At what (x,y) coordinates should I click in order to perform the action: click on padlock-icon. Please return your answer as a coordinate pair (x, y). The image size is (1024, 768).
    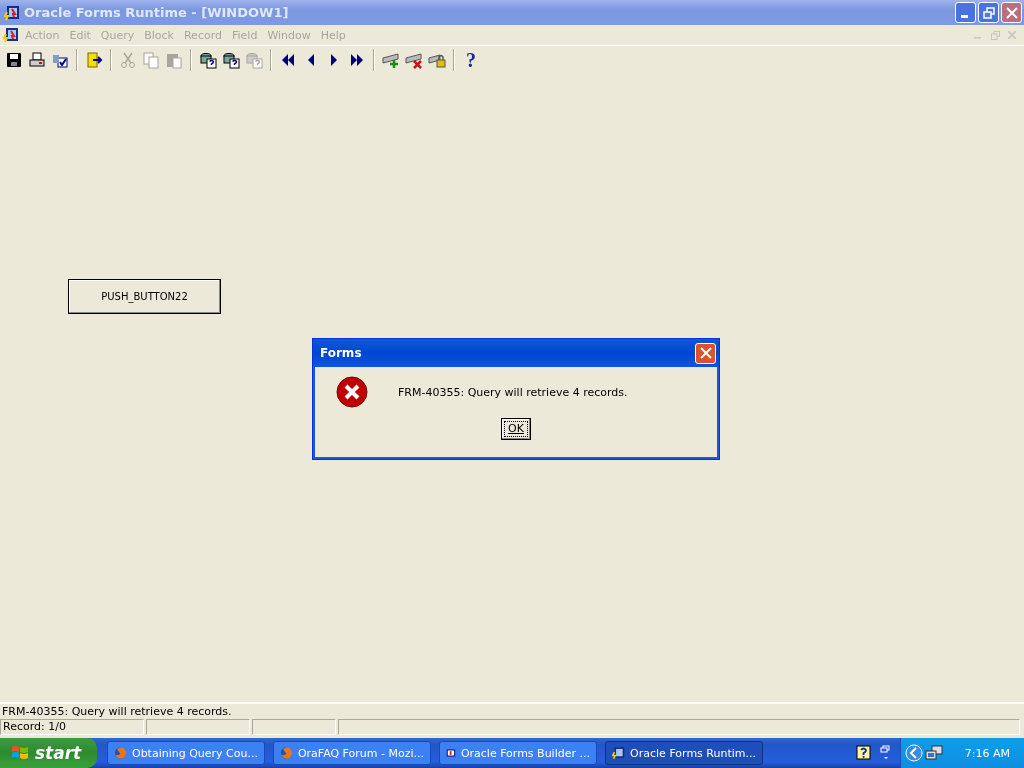
    Looking at the image, I should click on (437, 60).